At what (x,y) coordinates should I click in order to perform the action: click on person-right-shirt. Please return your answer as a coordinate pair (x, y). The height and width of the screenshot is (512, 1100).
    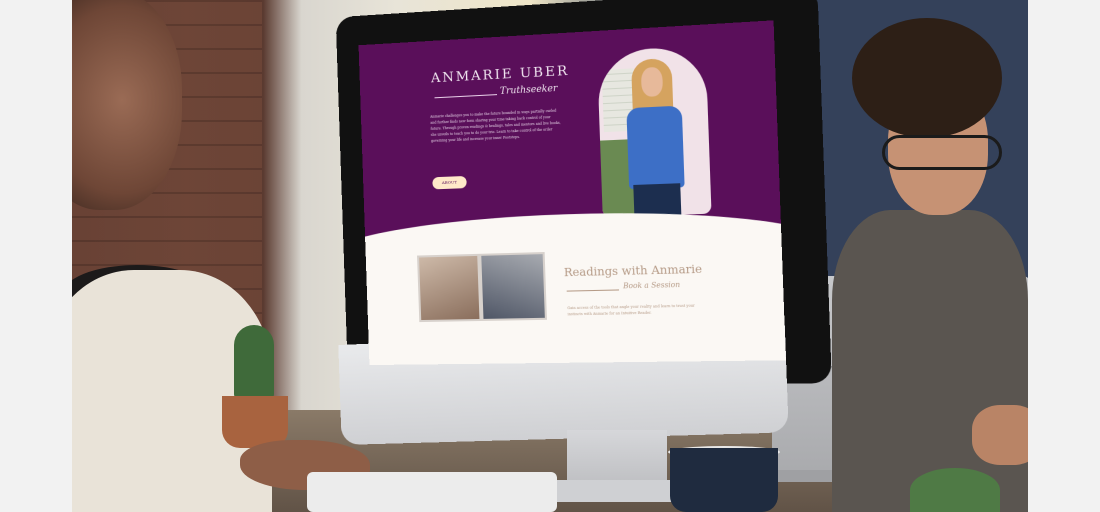
    Looking at the image, I should click on (930, 361).